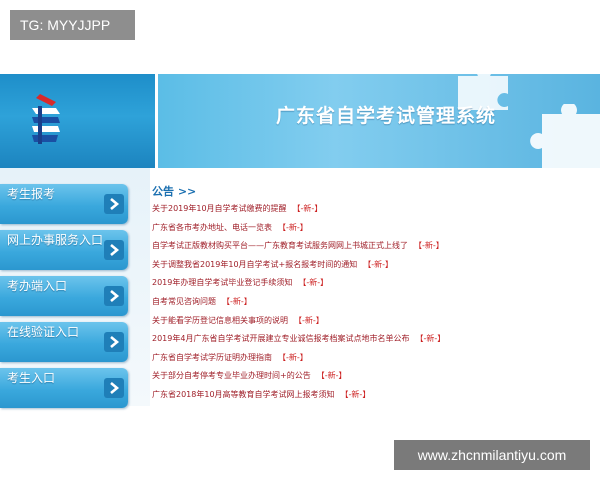 This screenshot has height=480, width=600. I want to click on sidebar-item-exam-office: 考办端入口, so click(64, 296).